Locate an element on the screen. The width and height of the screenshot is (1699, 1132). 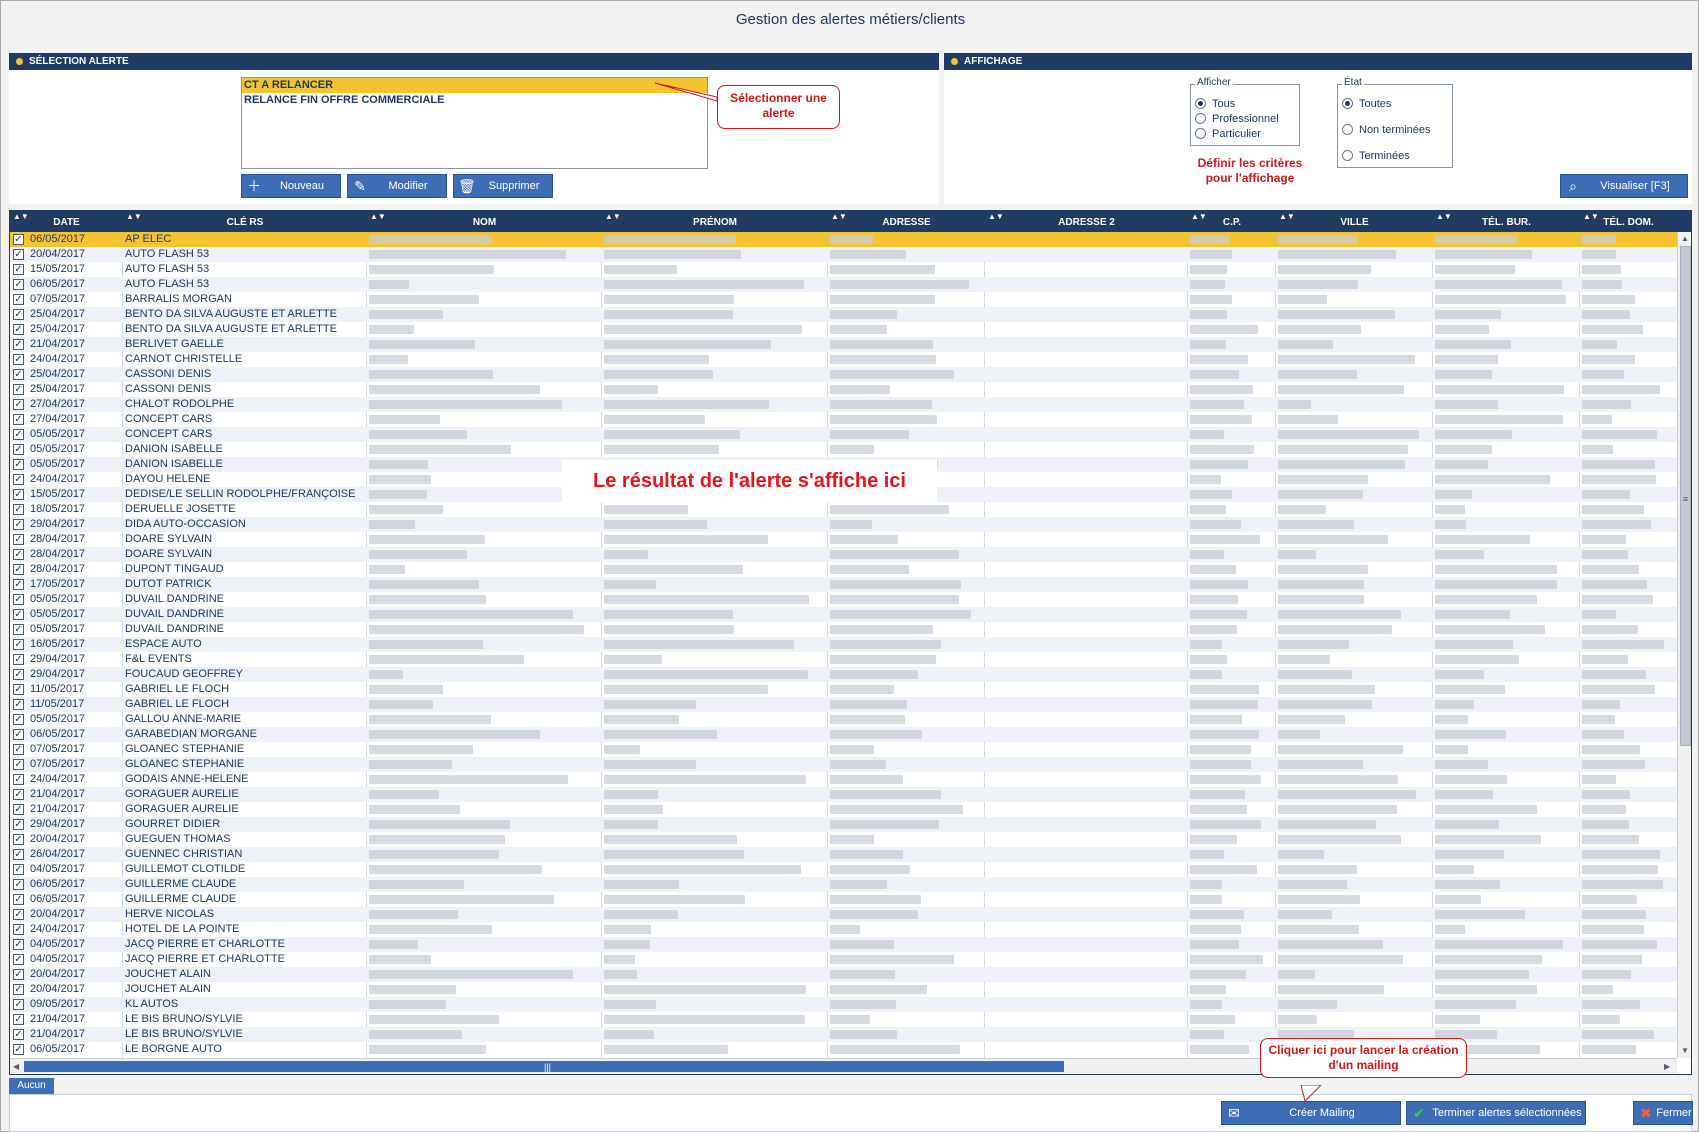
table-row: ✓ 15/05/2017 AUTO FLASH 53 is located at coordinates (843, 269).